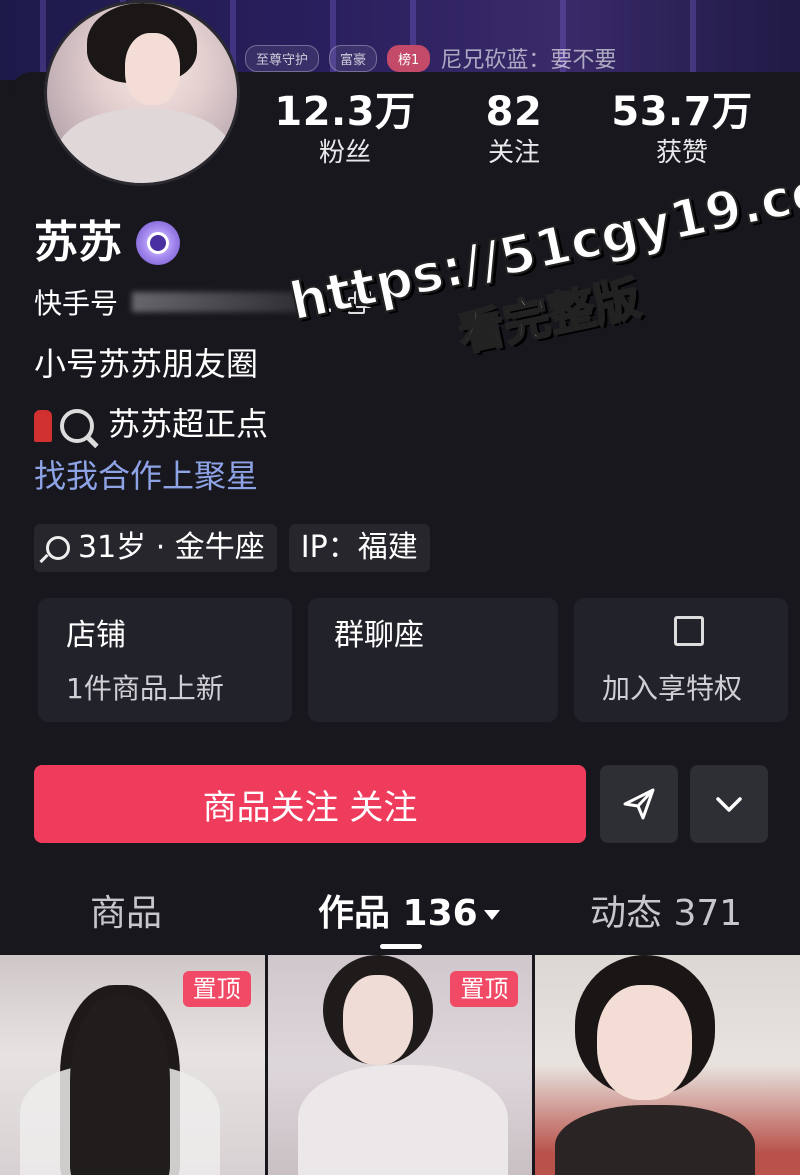 This screenshot has height=1175, width=800. Describe the element at coordinates (513, 153) in the screenshot. I see `following-label: 关注` at that location.